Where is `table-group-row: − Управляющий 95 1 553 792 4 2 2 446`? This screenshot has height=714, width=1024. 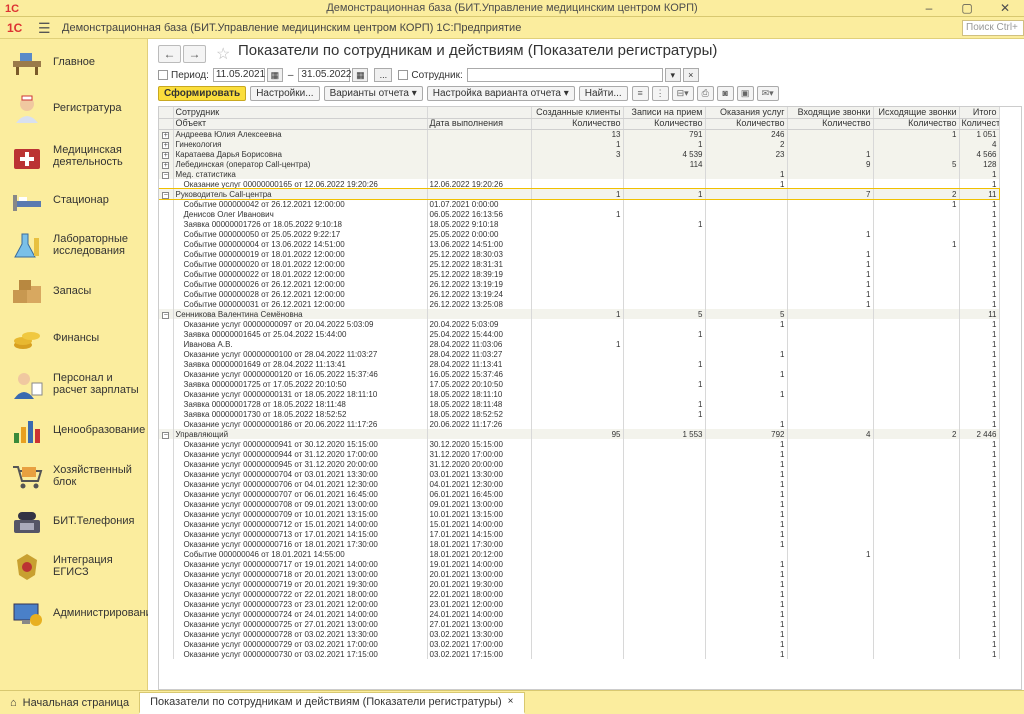
table-group-row: − Управляющий 95 1 553 792 4 2 2 446 is located at coordinates (579, 434).